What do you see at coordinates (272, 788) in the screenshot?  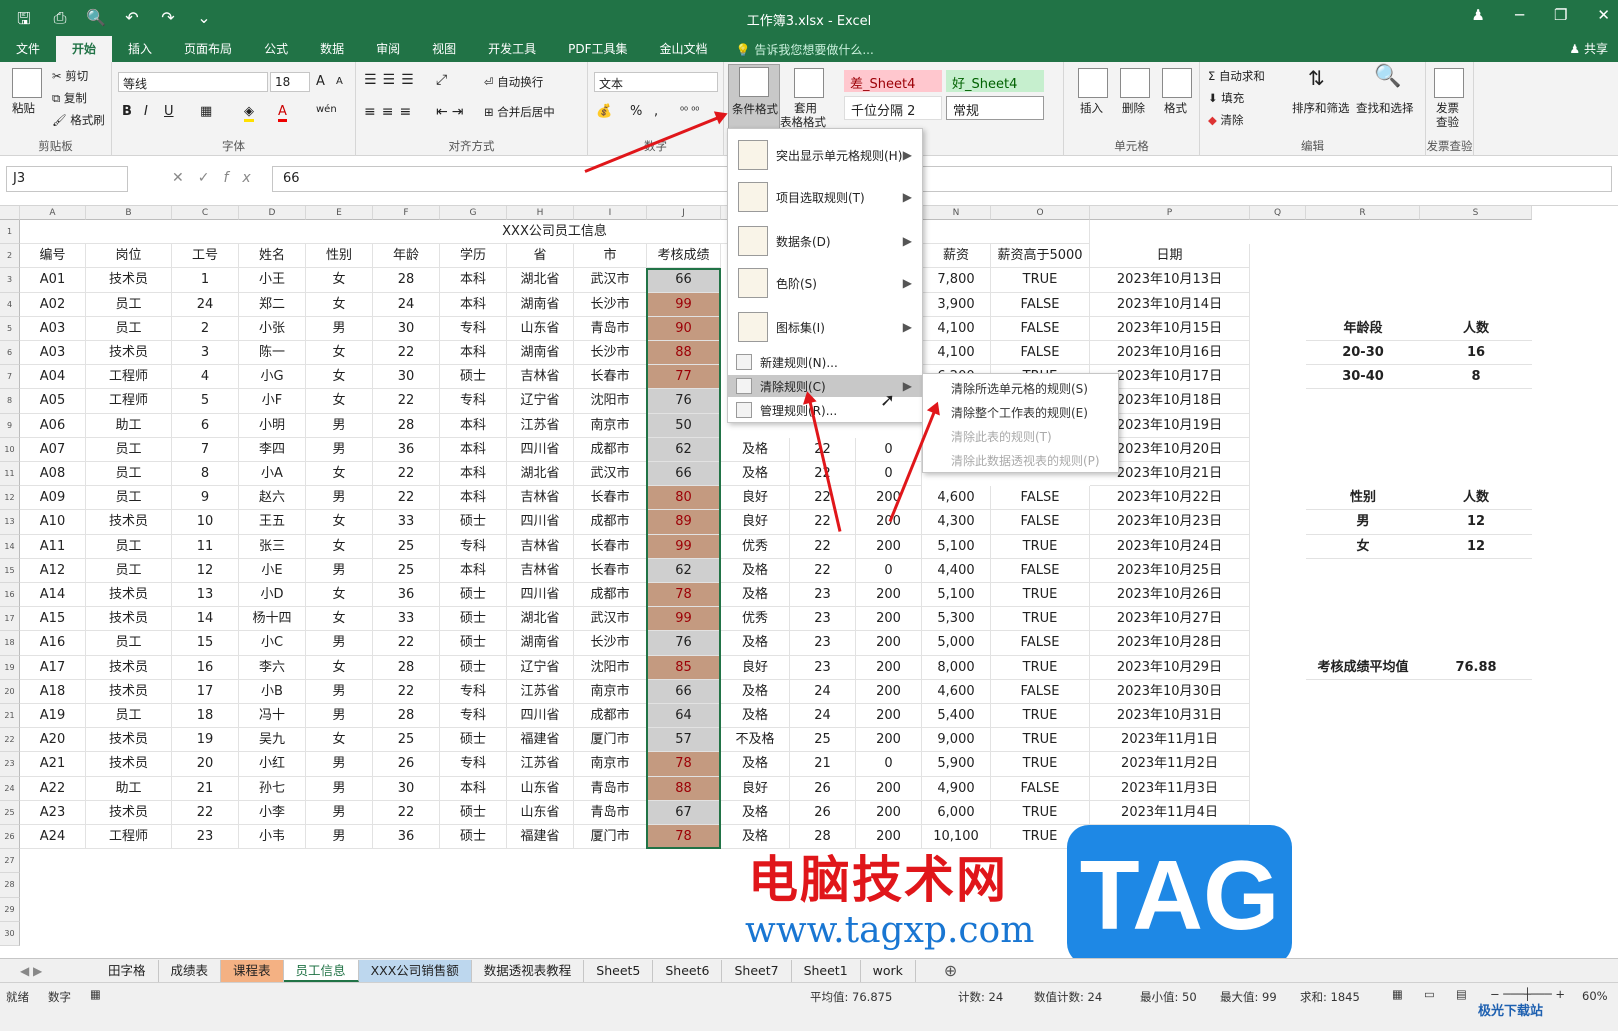 I see `table-cell: 孙七` at bounding box center [272, 788].